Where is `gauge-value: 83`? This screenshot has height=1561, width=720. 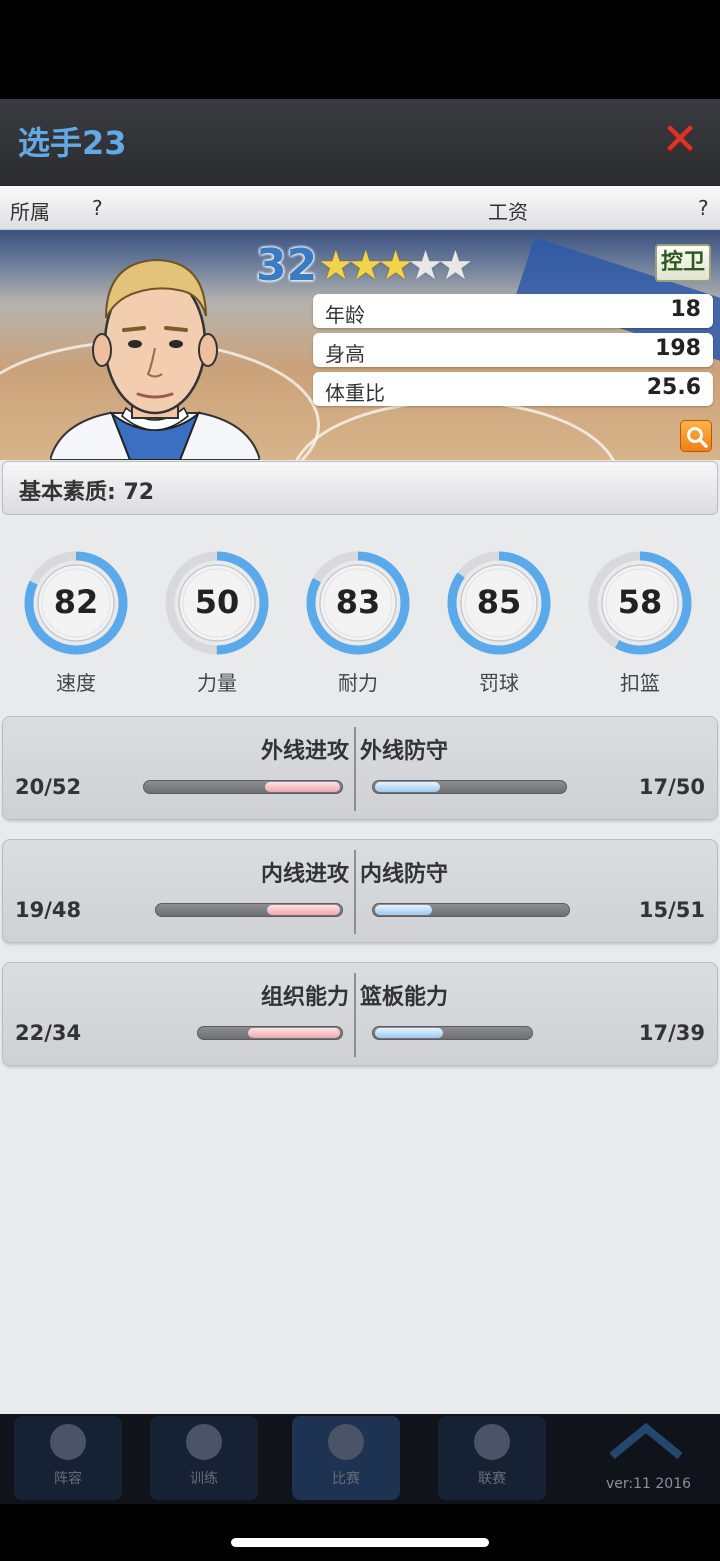
gauge-value: 83 is located at coordinates (358, 602).